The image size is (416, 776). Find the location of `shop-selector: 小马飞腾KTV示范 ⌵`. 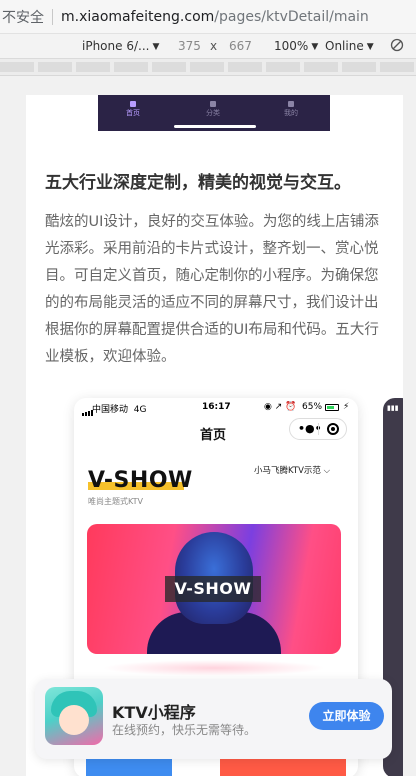

shop-selector: 小马飞腾KTV示范 ⌵ is located at coordinates (292, 470).